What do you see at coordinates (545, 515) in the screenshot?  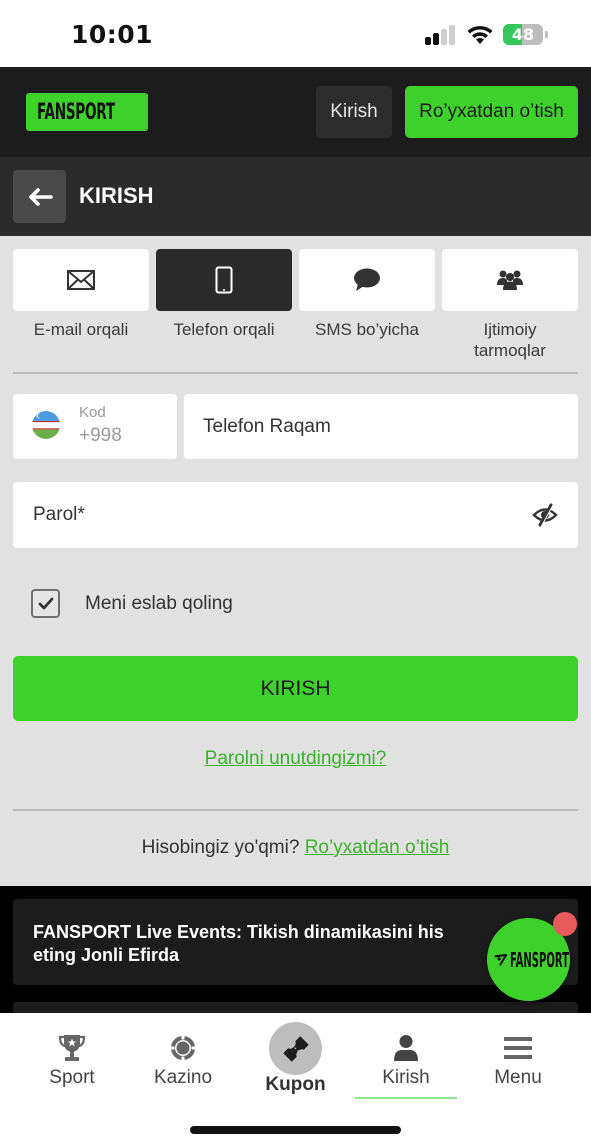 I see `eye-slash-icon` at bounding box center [545, 515].